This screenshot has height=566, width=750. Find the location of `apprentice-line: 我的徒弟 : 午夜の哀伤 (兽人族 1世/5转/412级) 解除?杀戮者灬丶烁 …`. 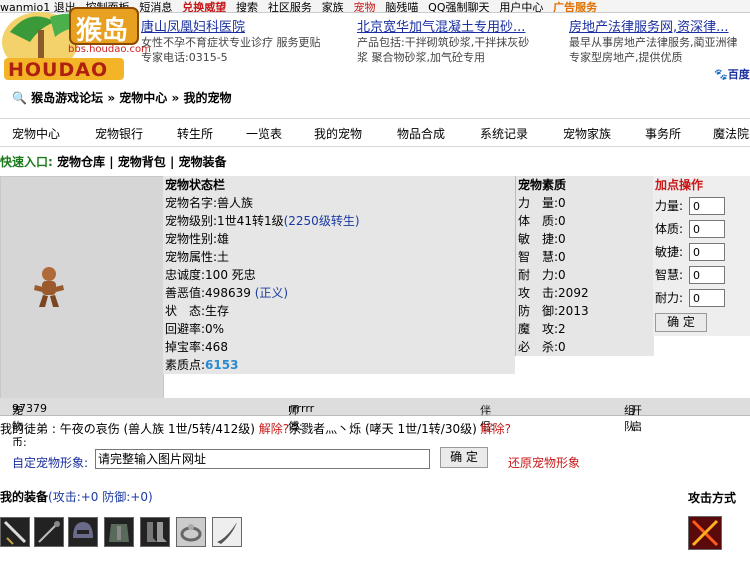

apprentice-line: 我的徒弟 : 午夜の哀伤 (兽人族 1世/5转/412级) 解除?杀戮者灬丶烁 … is located at coordinates (255, 428).